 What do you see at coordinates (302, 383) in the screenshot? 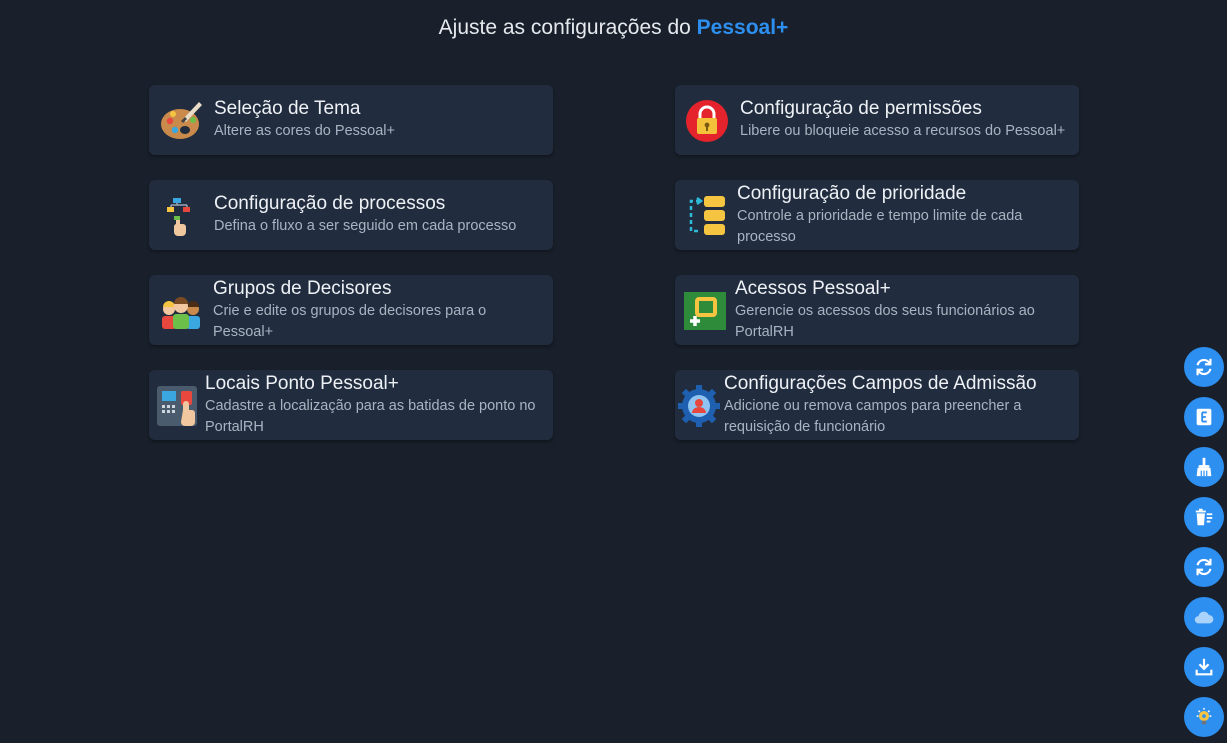
I see `card-title: Locais Ponto Pessoal+` at bounding box center [302, 383].